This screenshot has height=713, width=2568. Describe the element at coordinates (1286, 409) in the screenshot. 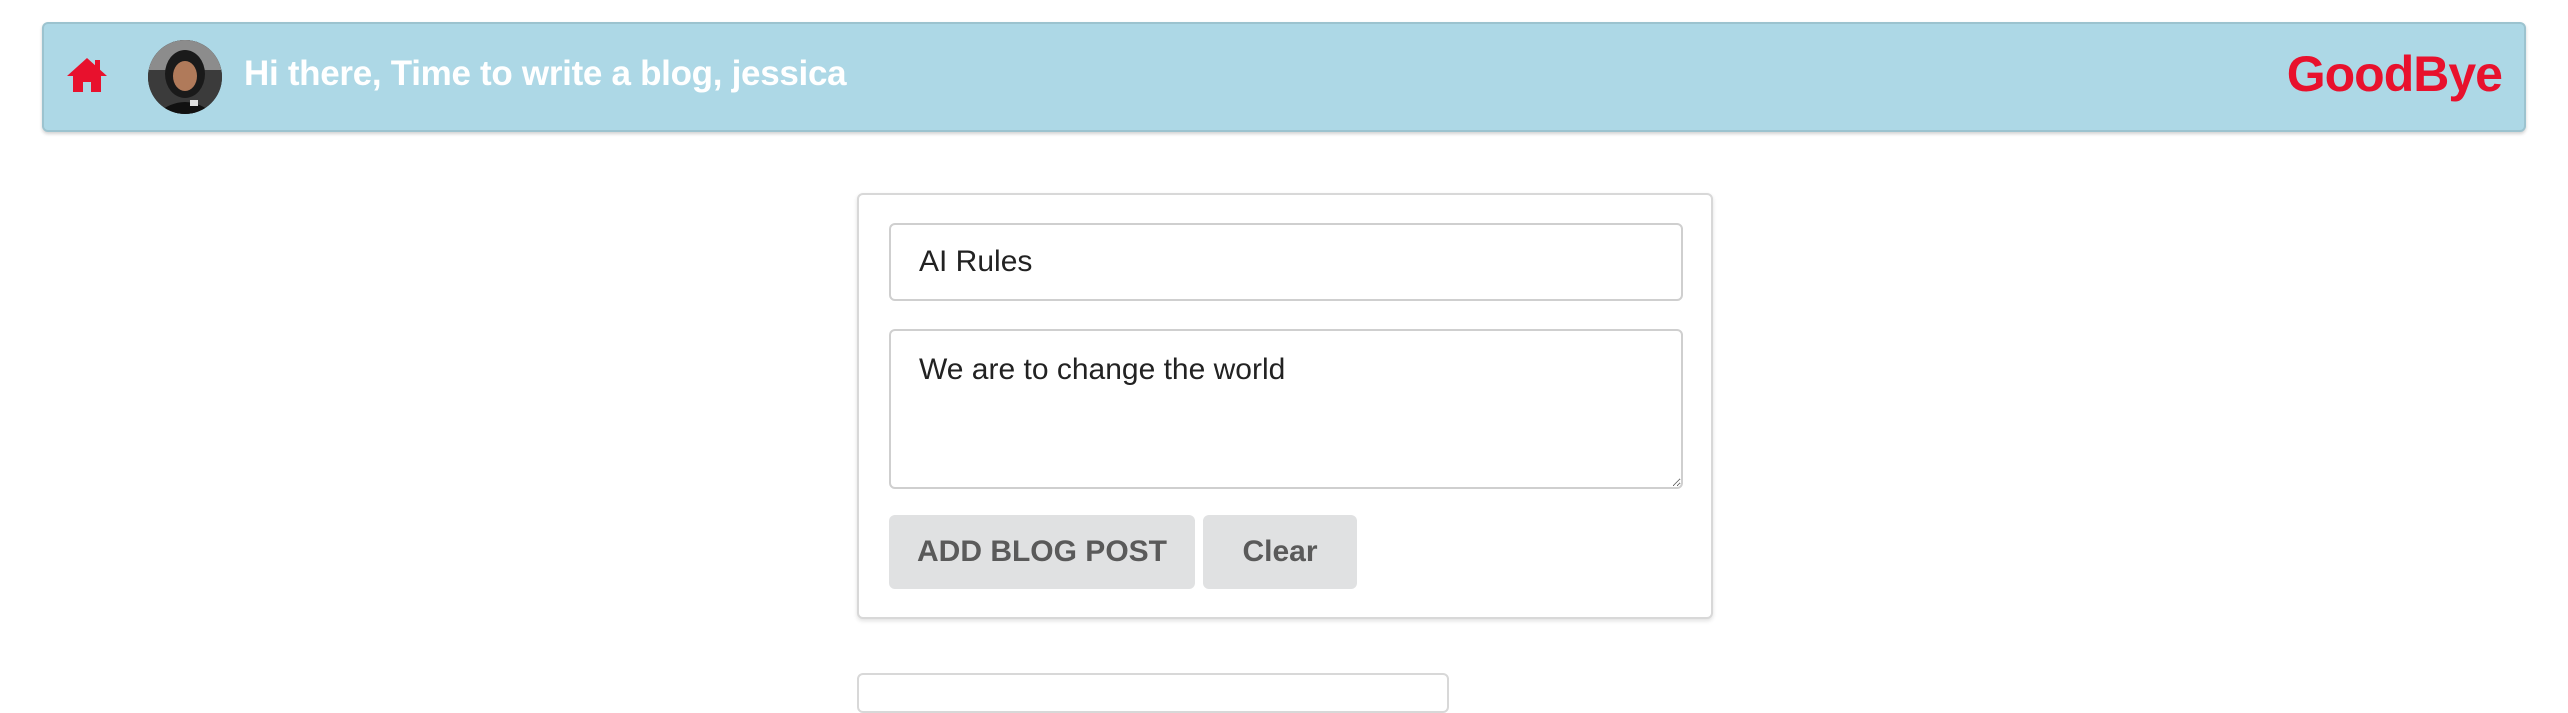

I see `post-body-textarea: We are to change the world` at that location.